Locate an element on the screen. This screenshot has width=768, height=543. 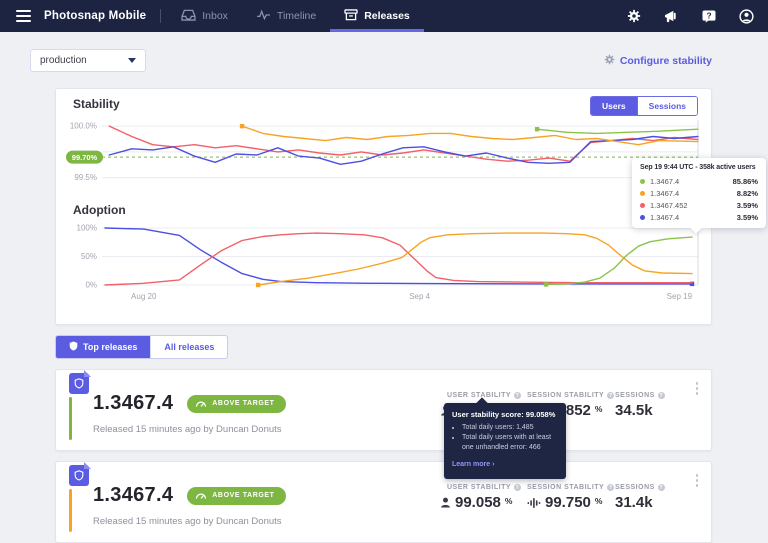
svg-text: Sep 4 is located at coordinates (419, 296).